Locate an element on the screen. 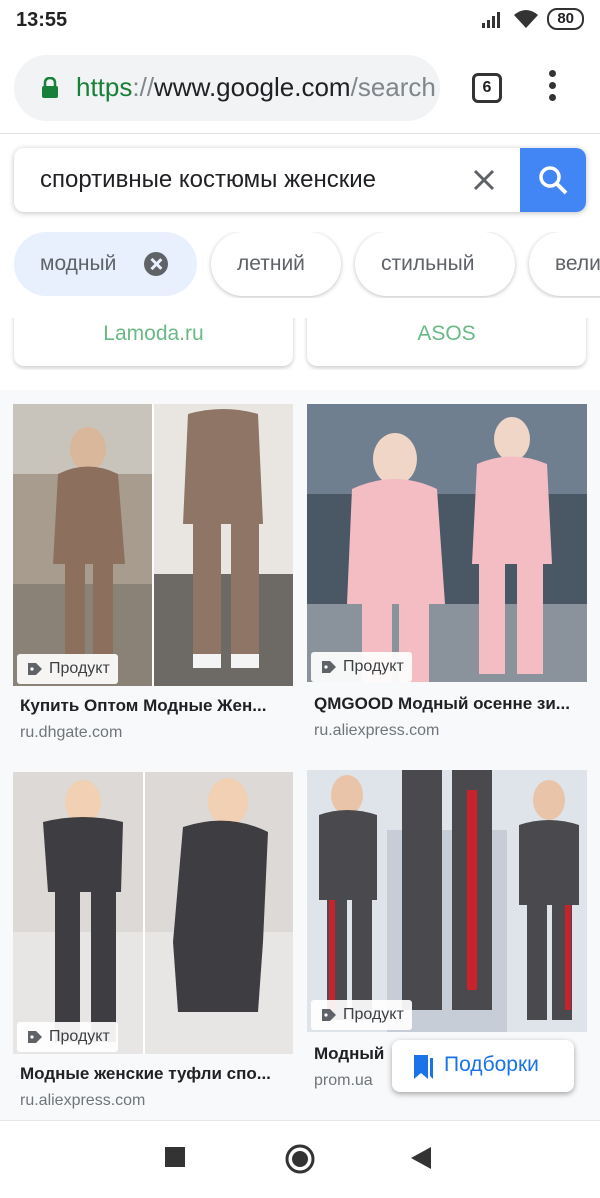 The width and height of the screenshot is (600, 1198). chip-remove-icon is located at coordinates (156, 264).